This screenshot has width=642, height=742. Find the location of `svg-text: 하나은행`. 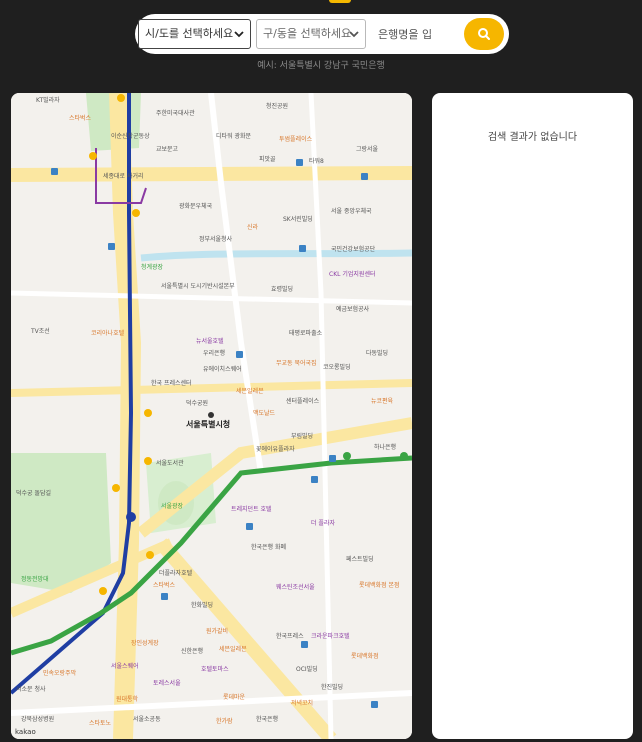

svg-text: 하나은행 is located at coordinates (385, 447).